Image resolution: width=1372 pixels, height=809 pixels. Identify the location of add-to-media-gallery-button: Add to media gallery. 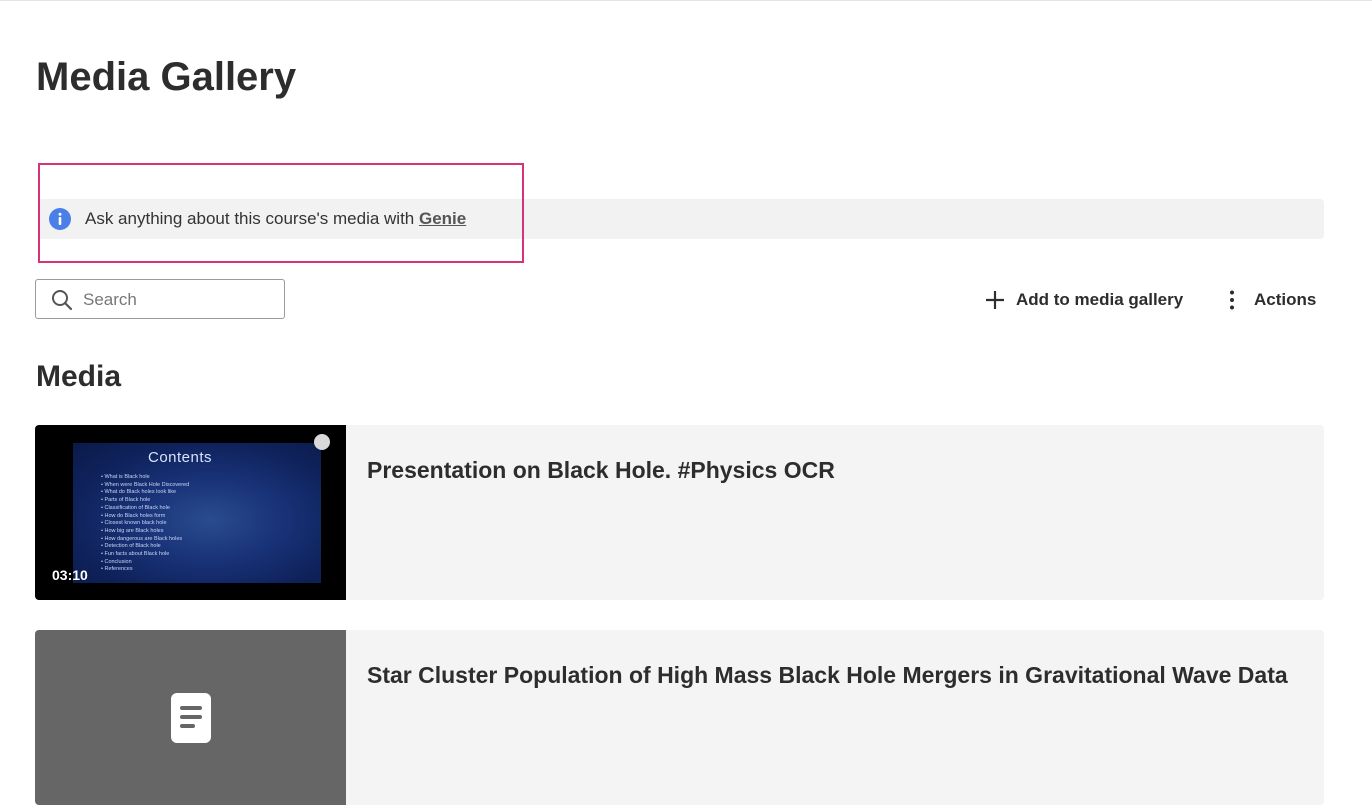
(1083, 300).